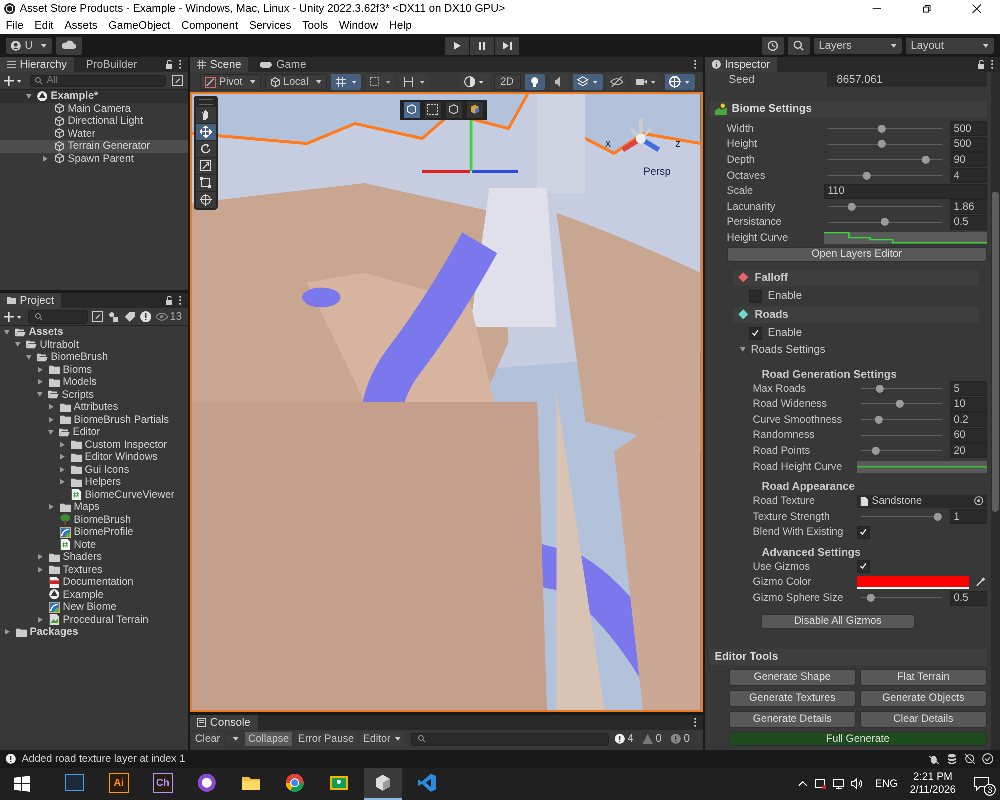 The image size is (1000, 800). Describe the element at coordinates (94, 344) in the screenshot. I see `project-item: Ultrabolt` at that location.